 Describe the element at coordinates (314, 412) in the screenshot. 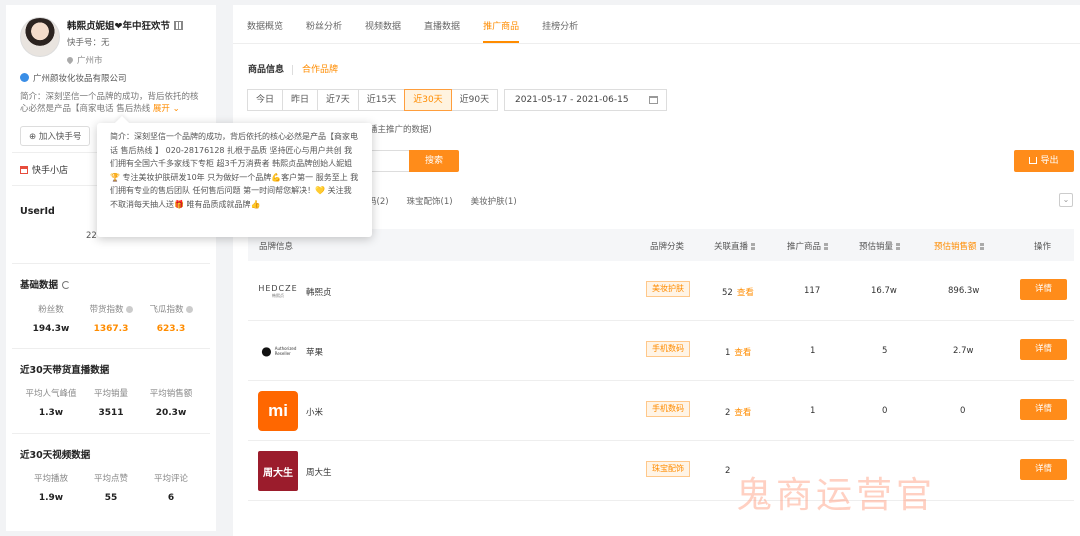

I see `brand-name: 小米` at that location.